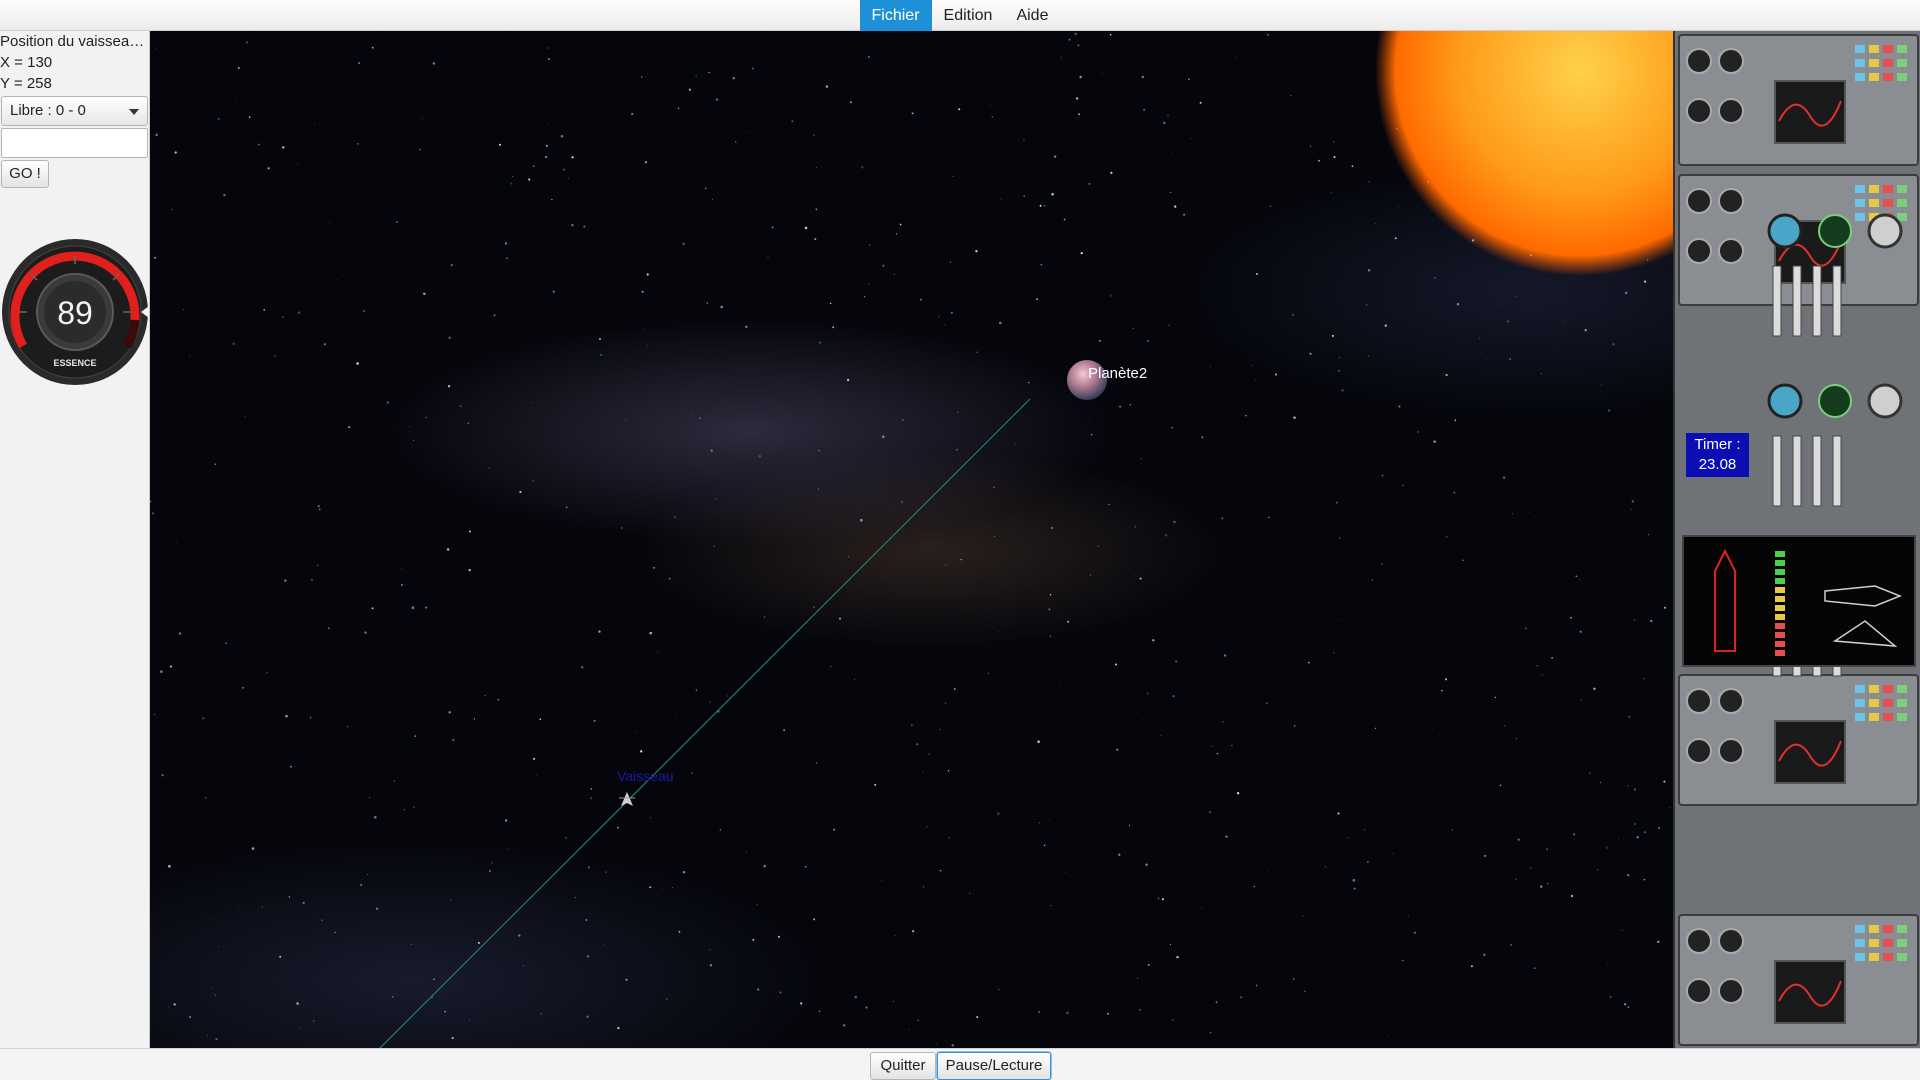 This screenshot has width=1920, height=1080. Describe the element at coordinates (74, 363) in the screenshot. I see `fuel-label: ESSENCE` at that location.